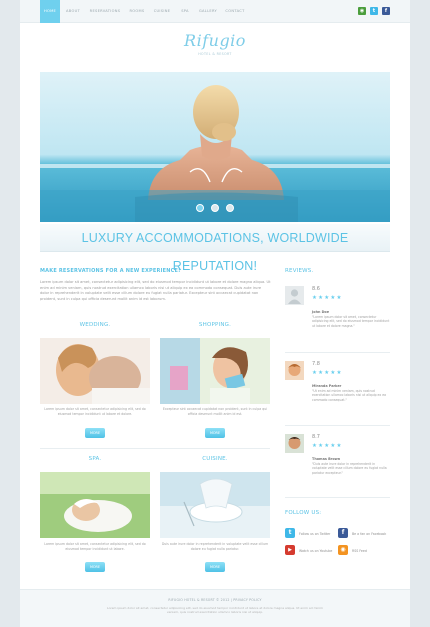 This screenshot has height=627, width=430. What do you see at coordinates (215, 371) in the screenshot?
I see `shopping-image` at bounding box center [215, 371].